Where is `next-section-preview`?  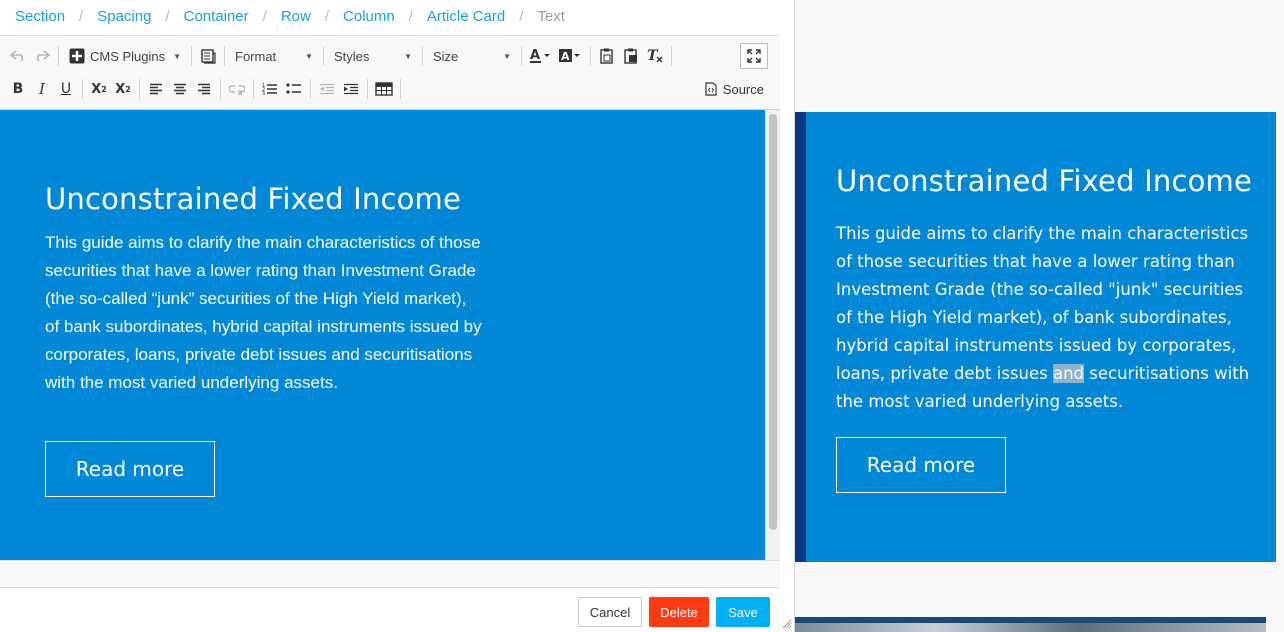
next-section-preview is located at coordinates (1030, 624).